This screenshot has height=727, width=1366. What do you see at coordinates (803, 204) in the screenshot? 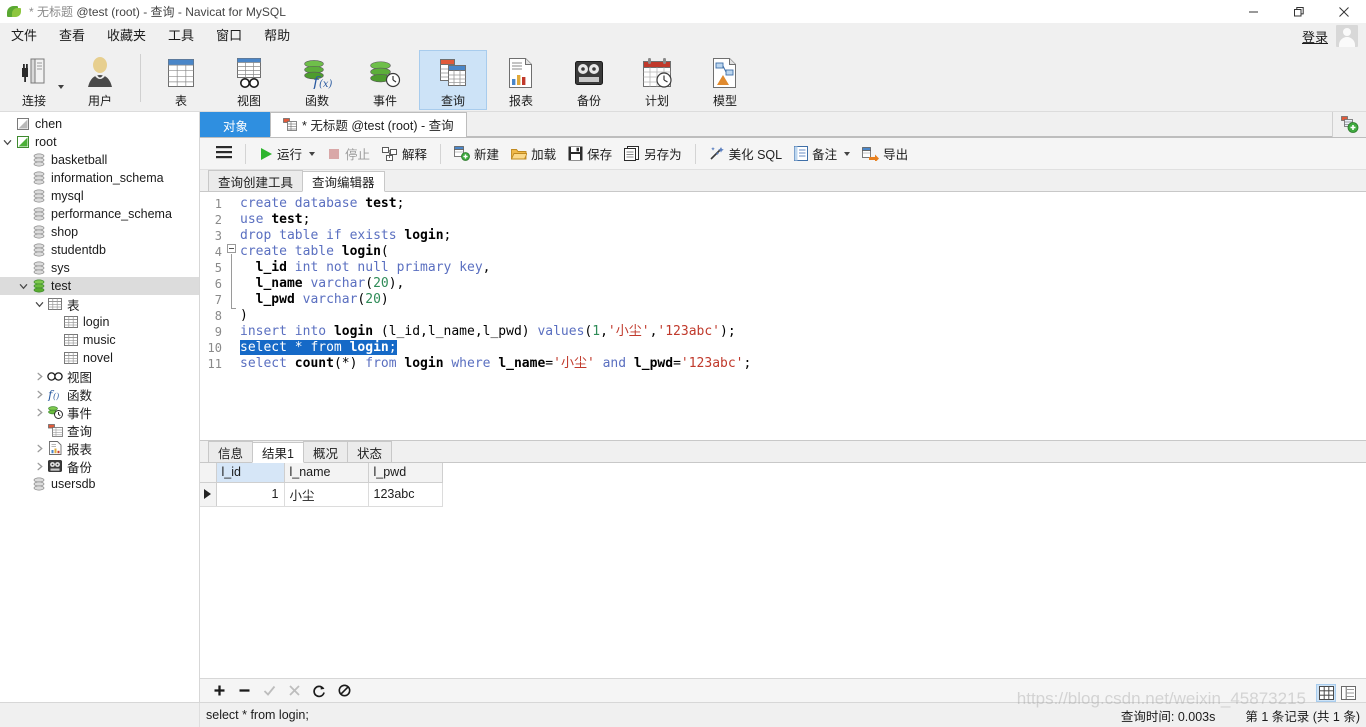
I see `code-line: create database test;` at bounding box center [803, 204].